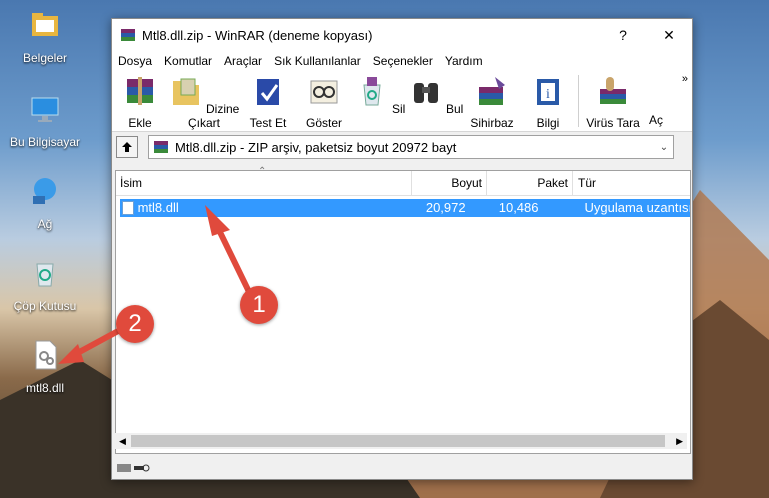 The height and width of the screenshot is (498, 769). Describe the element at coordinates (156, 284) in the screenshot. I see `annotation-arrows` at that location.